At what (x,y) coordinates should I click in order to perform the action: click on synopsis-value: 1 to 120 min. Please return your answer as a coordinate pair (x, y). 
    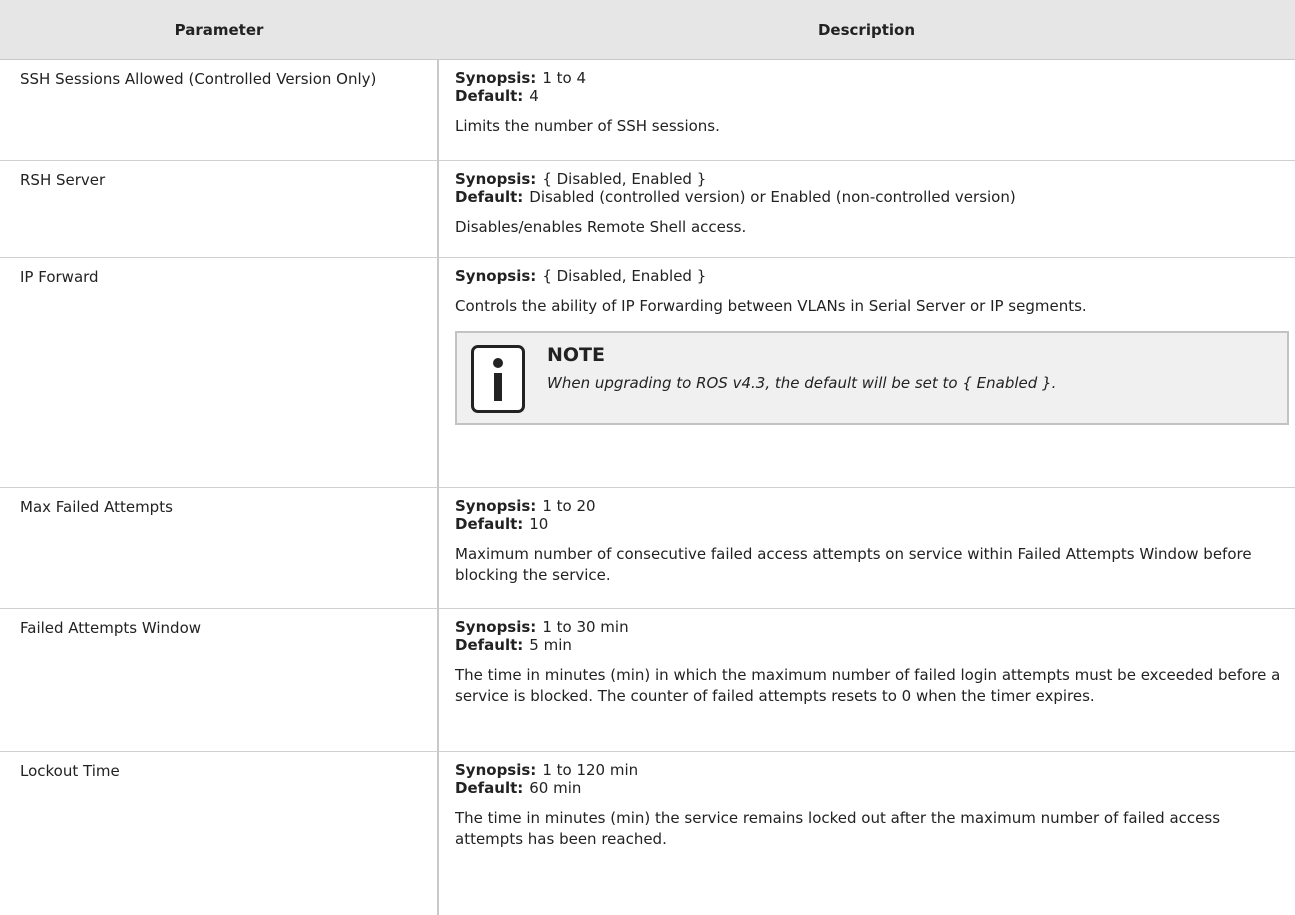
    Looking at the image, I should click on (590, 770).